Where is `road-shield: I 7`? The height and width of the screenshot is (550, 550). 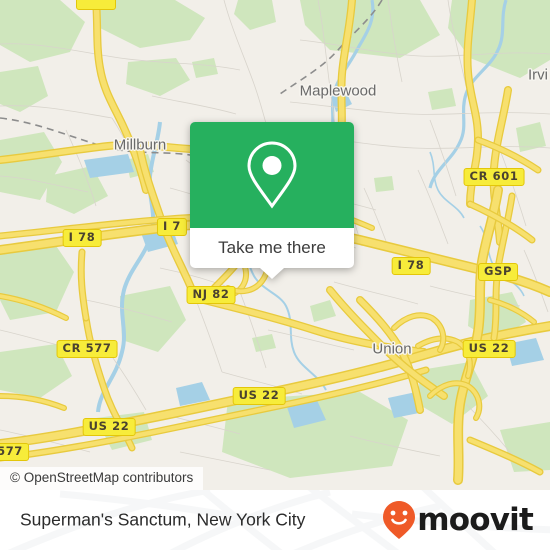 road-shield: I 7 is located at coordinates (172, 227).